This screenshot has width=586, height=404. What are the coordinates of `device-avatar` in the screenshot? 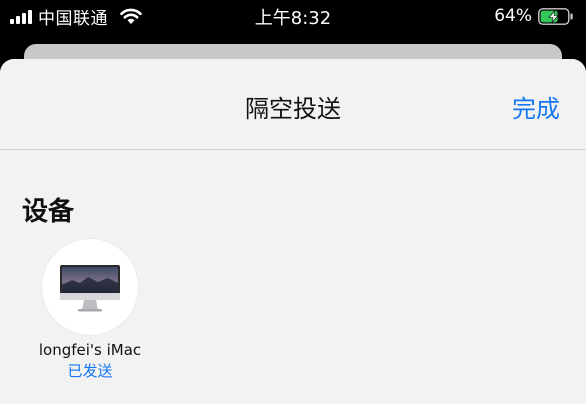 It's located at (90, 287).